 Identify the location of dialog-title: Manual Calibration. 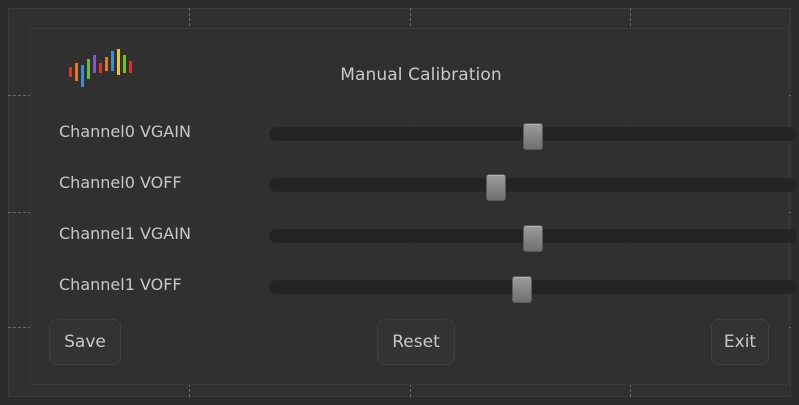
(421, 75).